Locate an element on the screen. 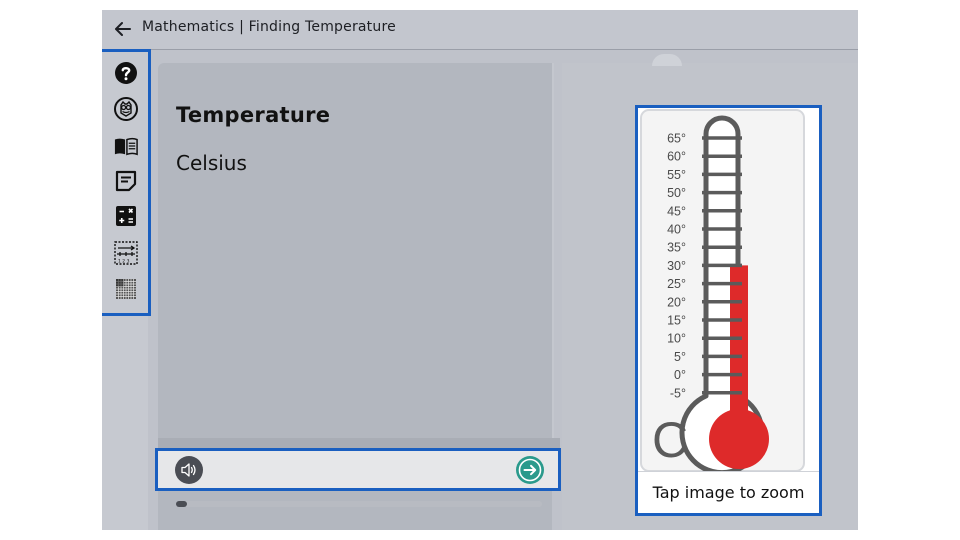 The width and height of the screenshot is (960, 540). mercury-bulb is located at coordinates (739, 439).